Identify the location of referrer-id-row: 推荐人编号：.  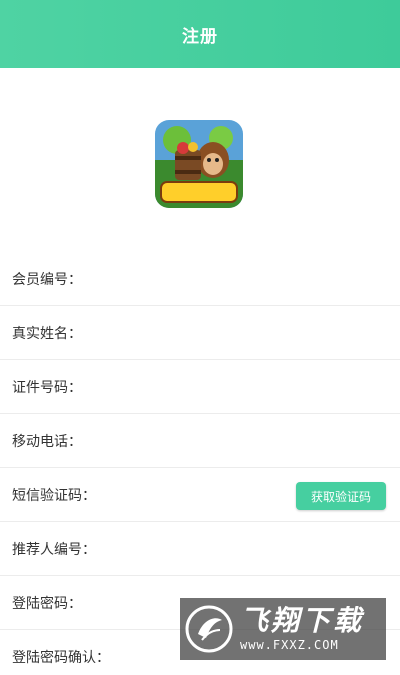
(200, 549).